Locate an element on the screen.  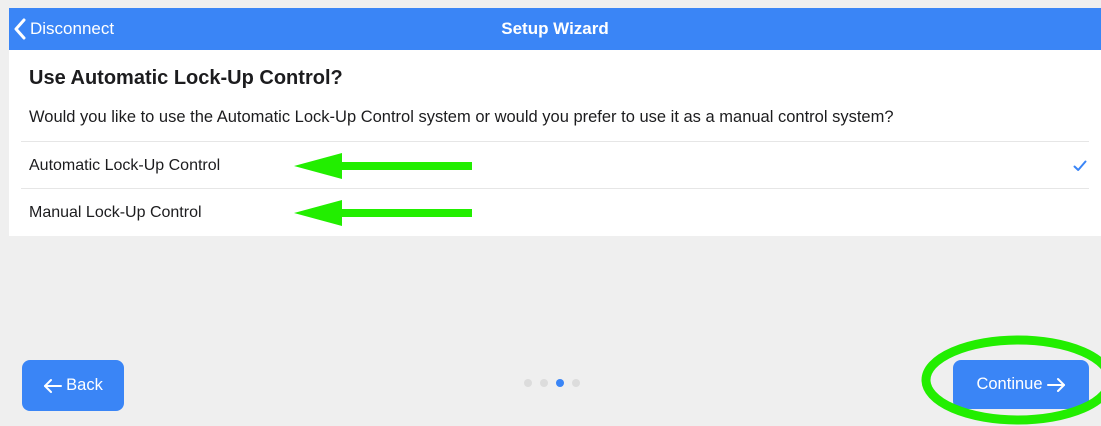
option-label: Automatic Lock-Up Control is located at coordinates (125, 165).